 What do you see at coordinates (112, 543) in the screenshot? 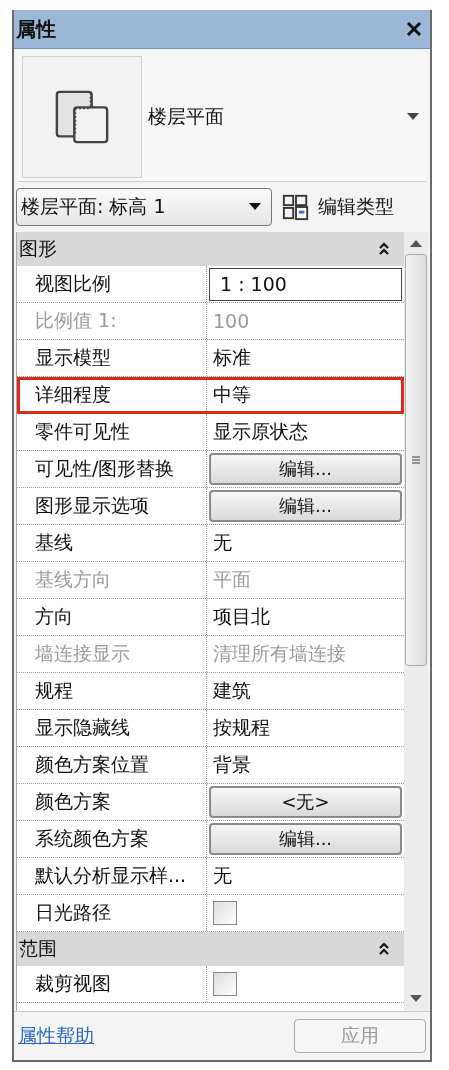
I see `property-label: 基线` at bounding box center [112, 543].